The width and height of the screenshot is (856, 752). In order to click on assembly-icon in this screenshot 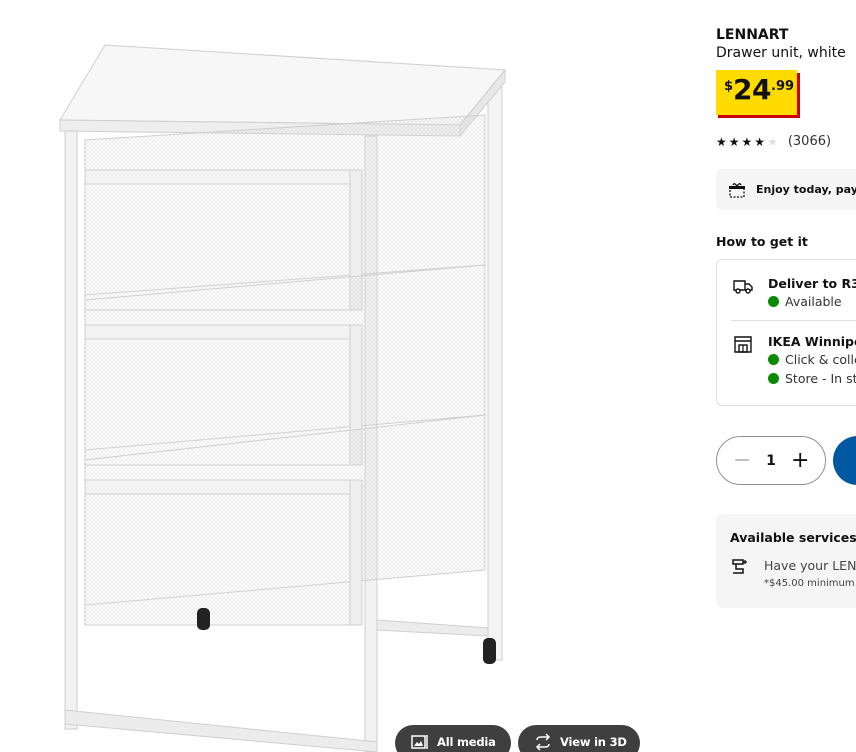, I will do `click(739, 566)`.